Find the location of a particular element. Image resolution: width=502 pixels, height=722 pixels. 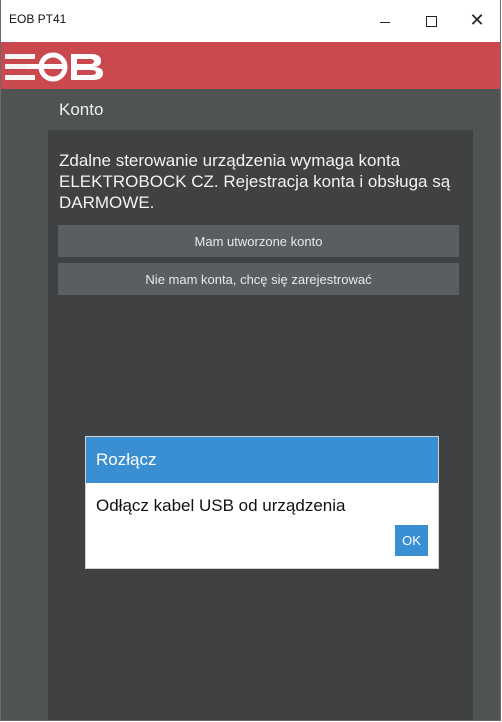

close-button: ✕ is located at coordinates (477, 21).